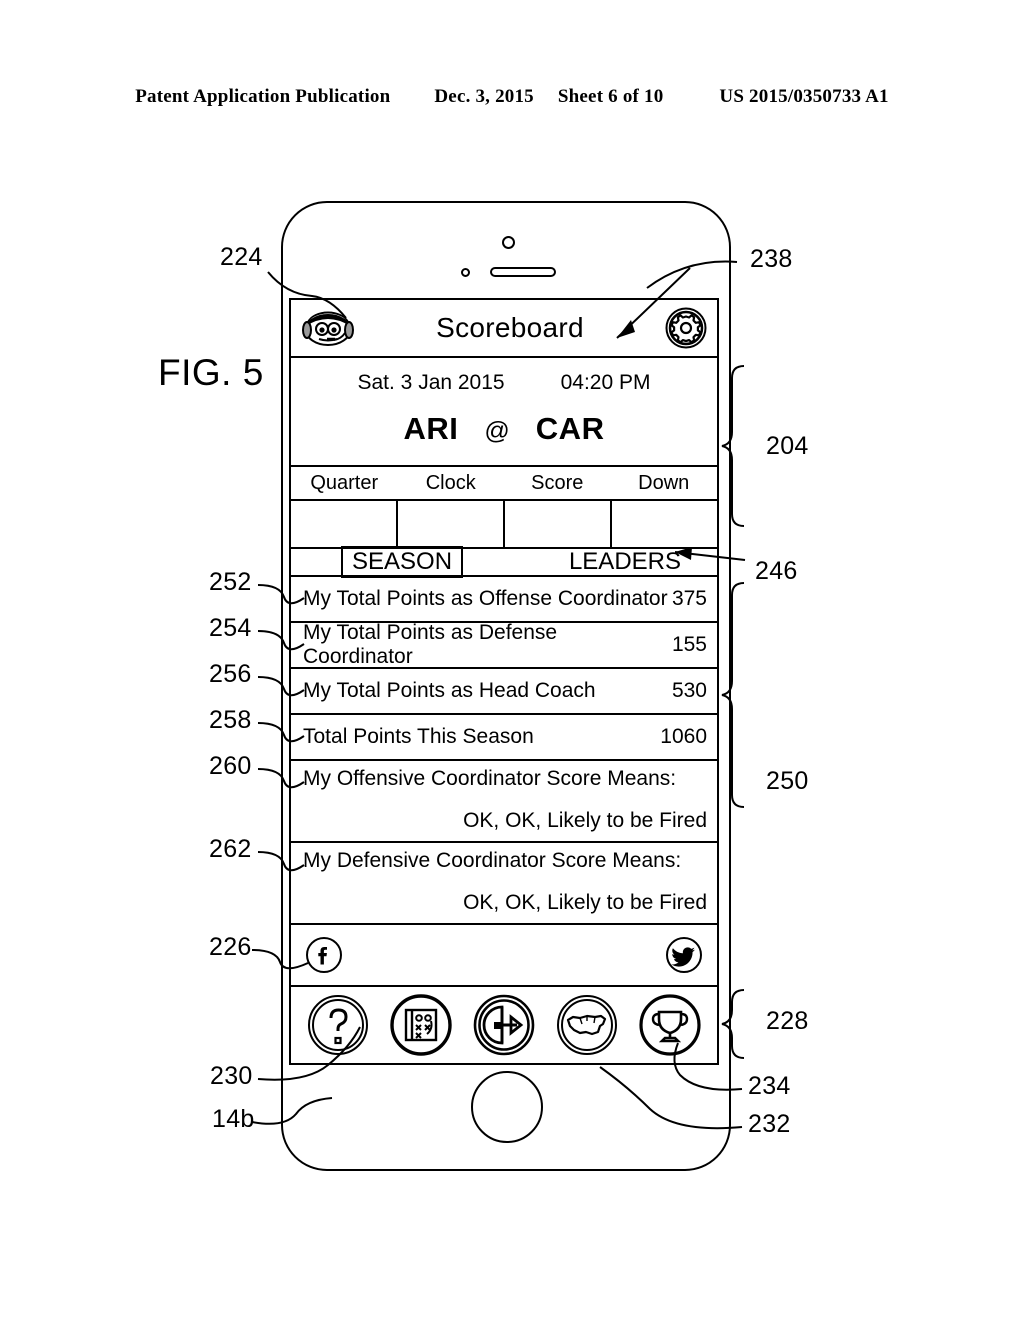 This screenshot has width=1024, height=1320. Describe the element at coordinates (684, 955) in the screenshot. I see `twitter-icon` at that location.